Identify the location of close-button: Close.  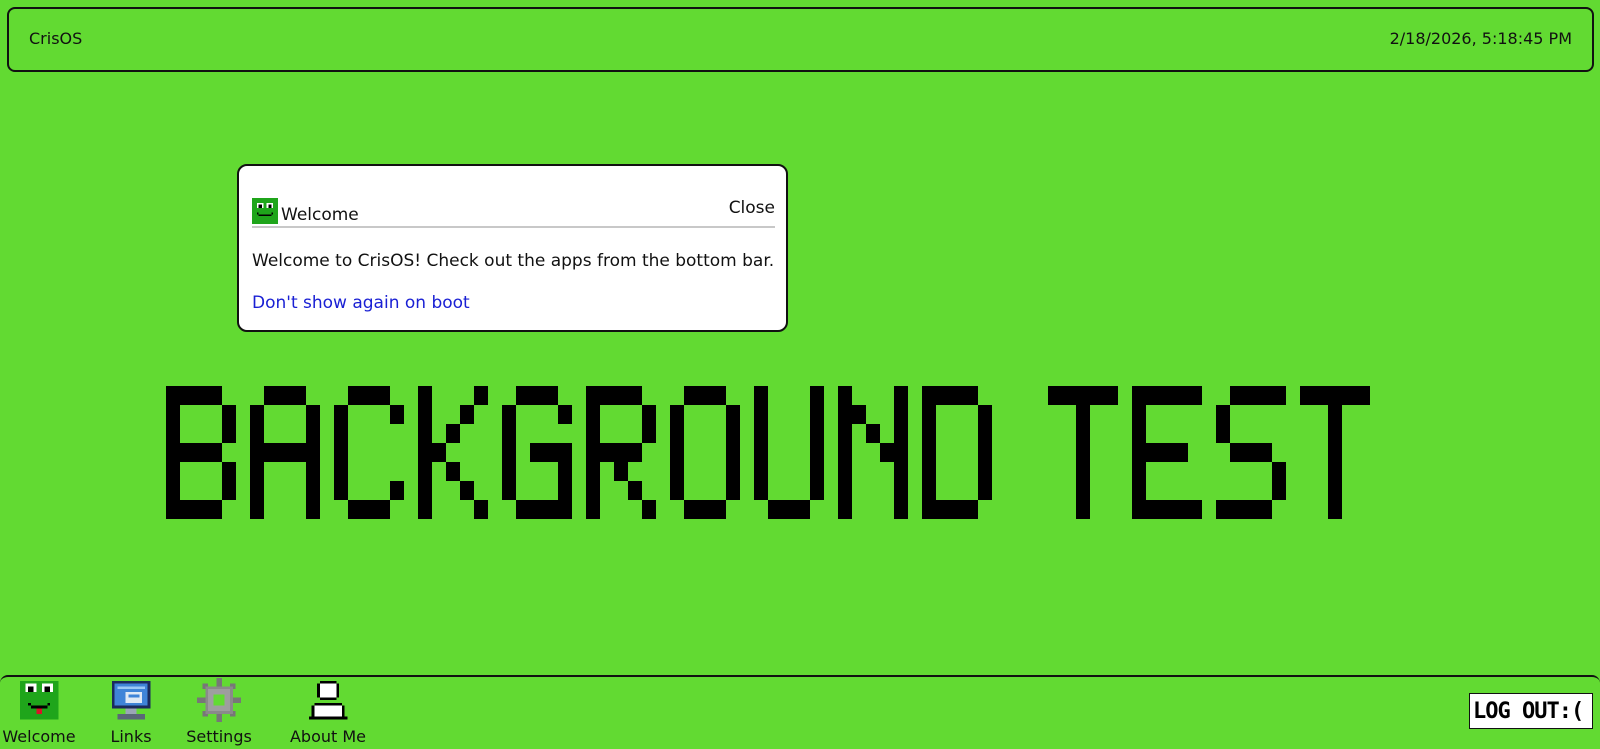
(752, 208).